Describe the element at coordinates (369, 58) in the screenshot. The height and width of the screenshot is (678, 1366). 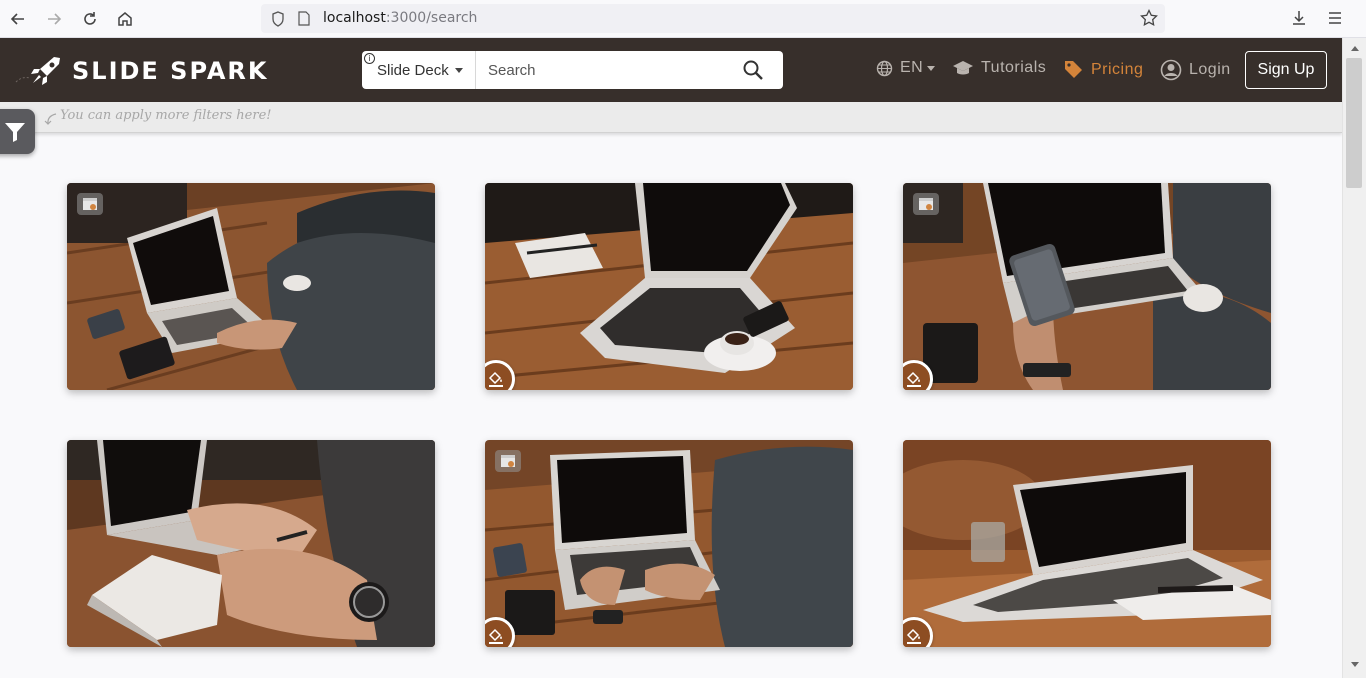
I see `info-icon: i` at that location.